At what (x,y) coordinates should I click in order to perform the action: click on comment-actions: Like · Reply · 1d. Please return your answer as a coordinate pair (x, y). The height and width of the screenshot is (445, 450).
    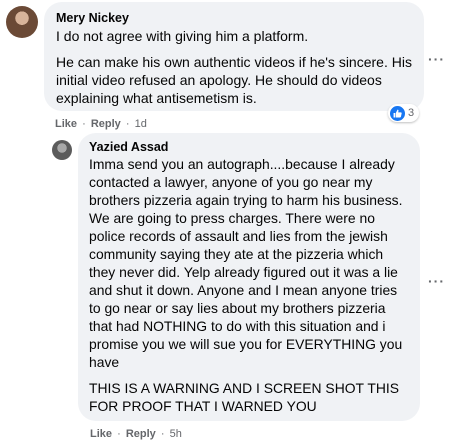
    Looking at the image, I should click on (101, 124).